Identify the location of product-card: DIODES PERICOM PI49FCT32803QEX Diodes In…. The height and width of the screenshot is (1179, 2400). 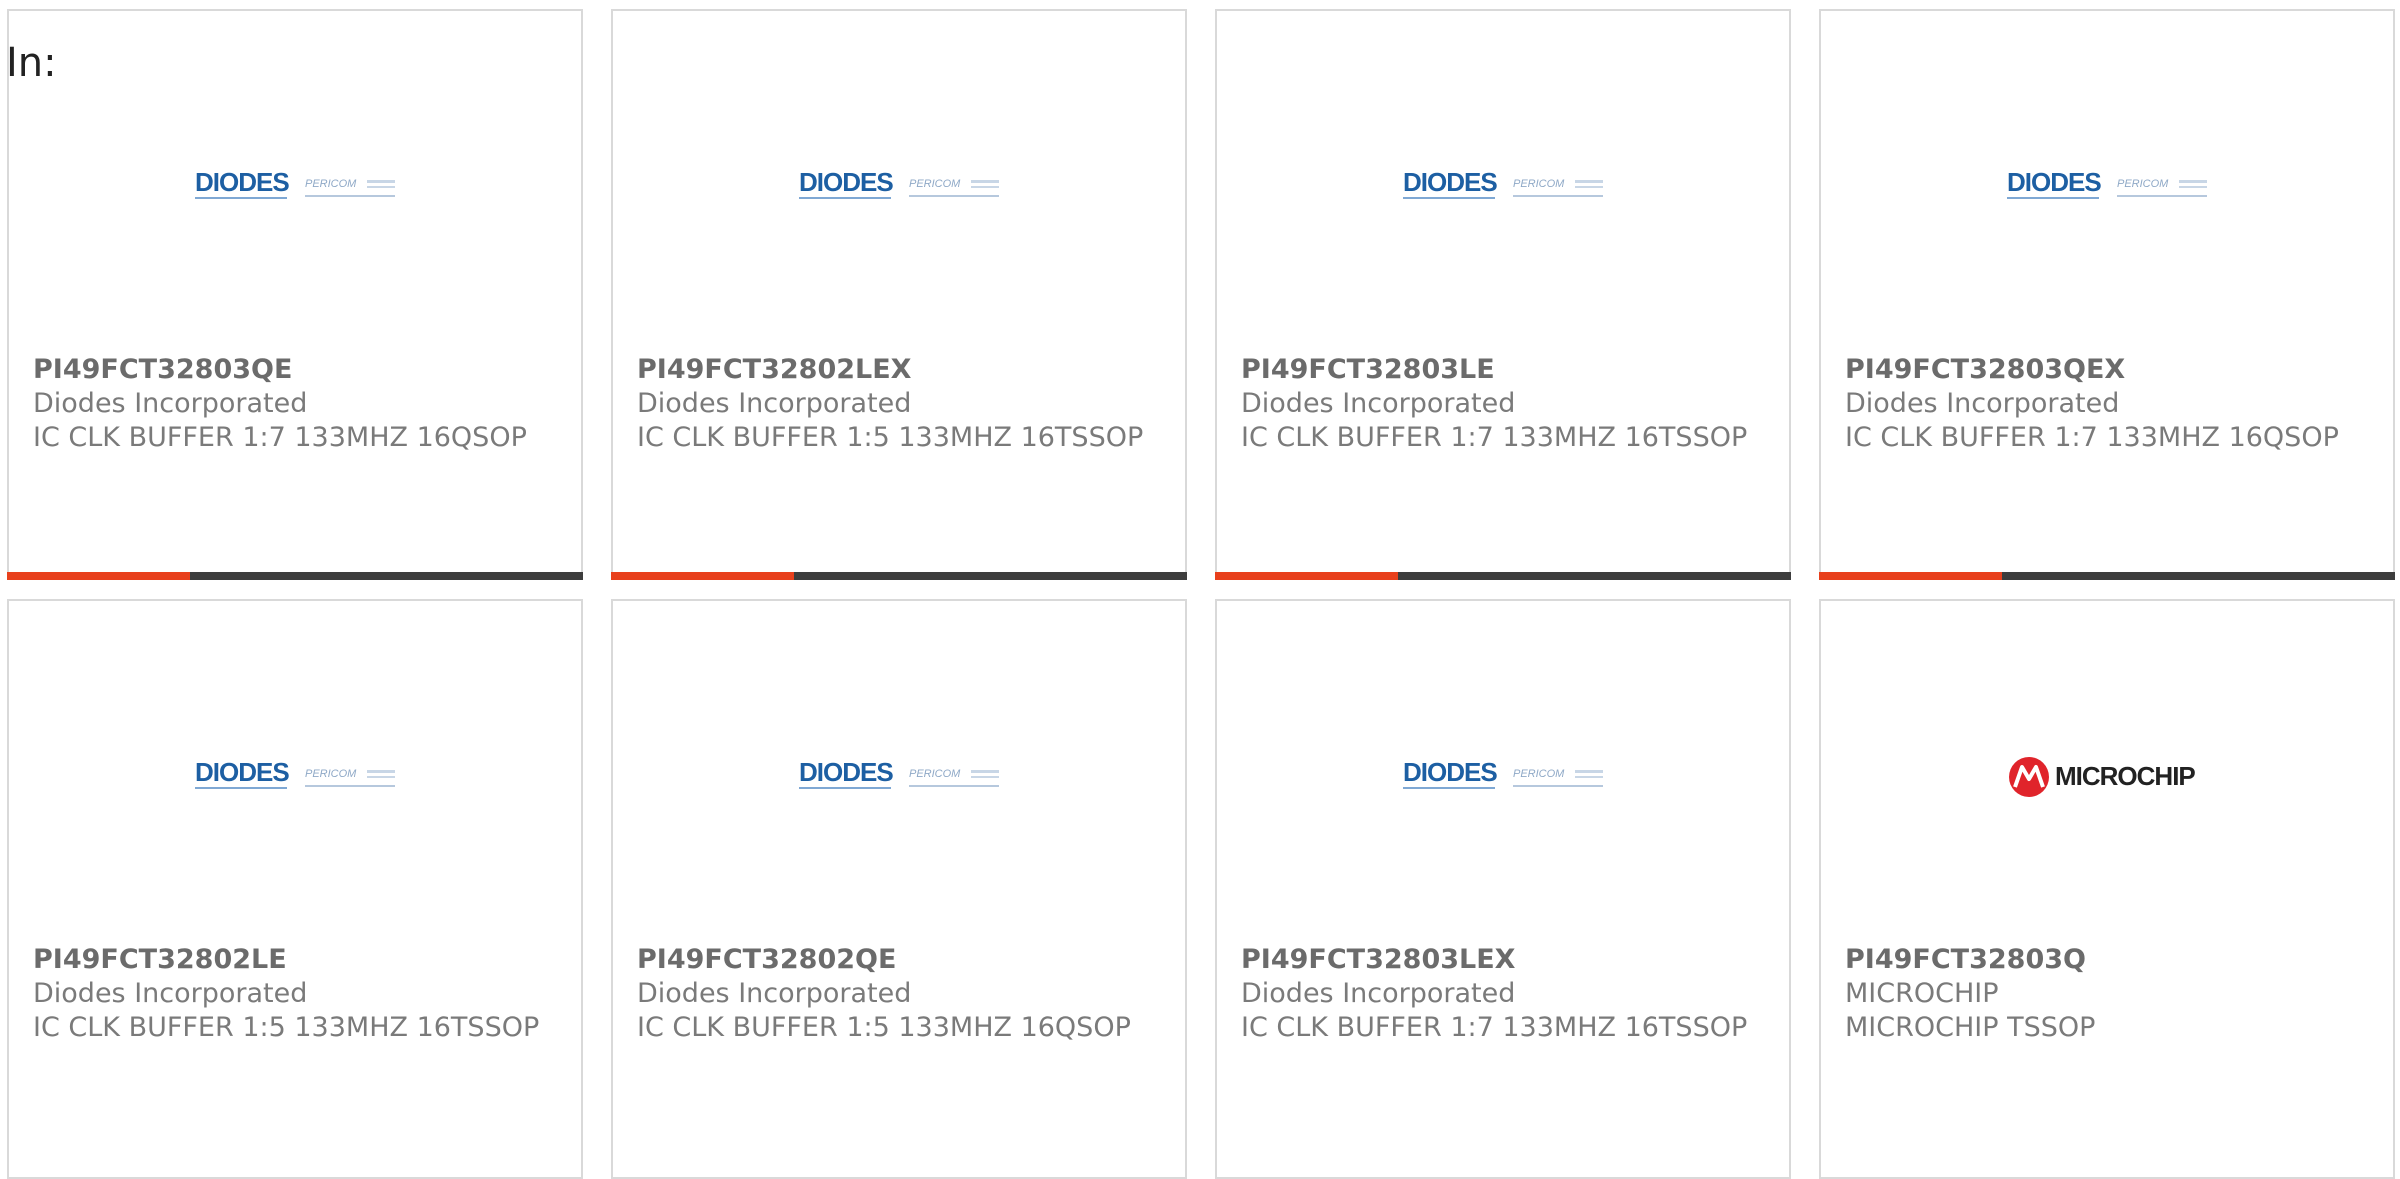
(2107, 294).